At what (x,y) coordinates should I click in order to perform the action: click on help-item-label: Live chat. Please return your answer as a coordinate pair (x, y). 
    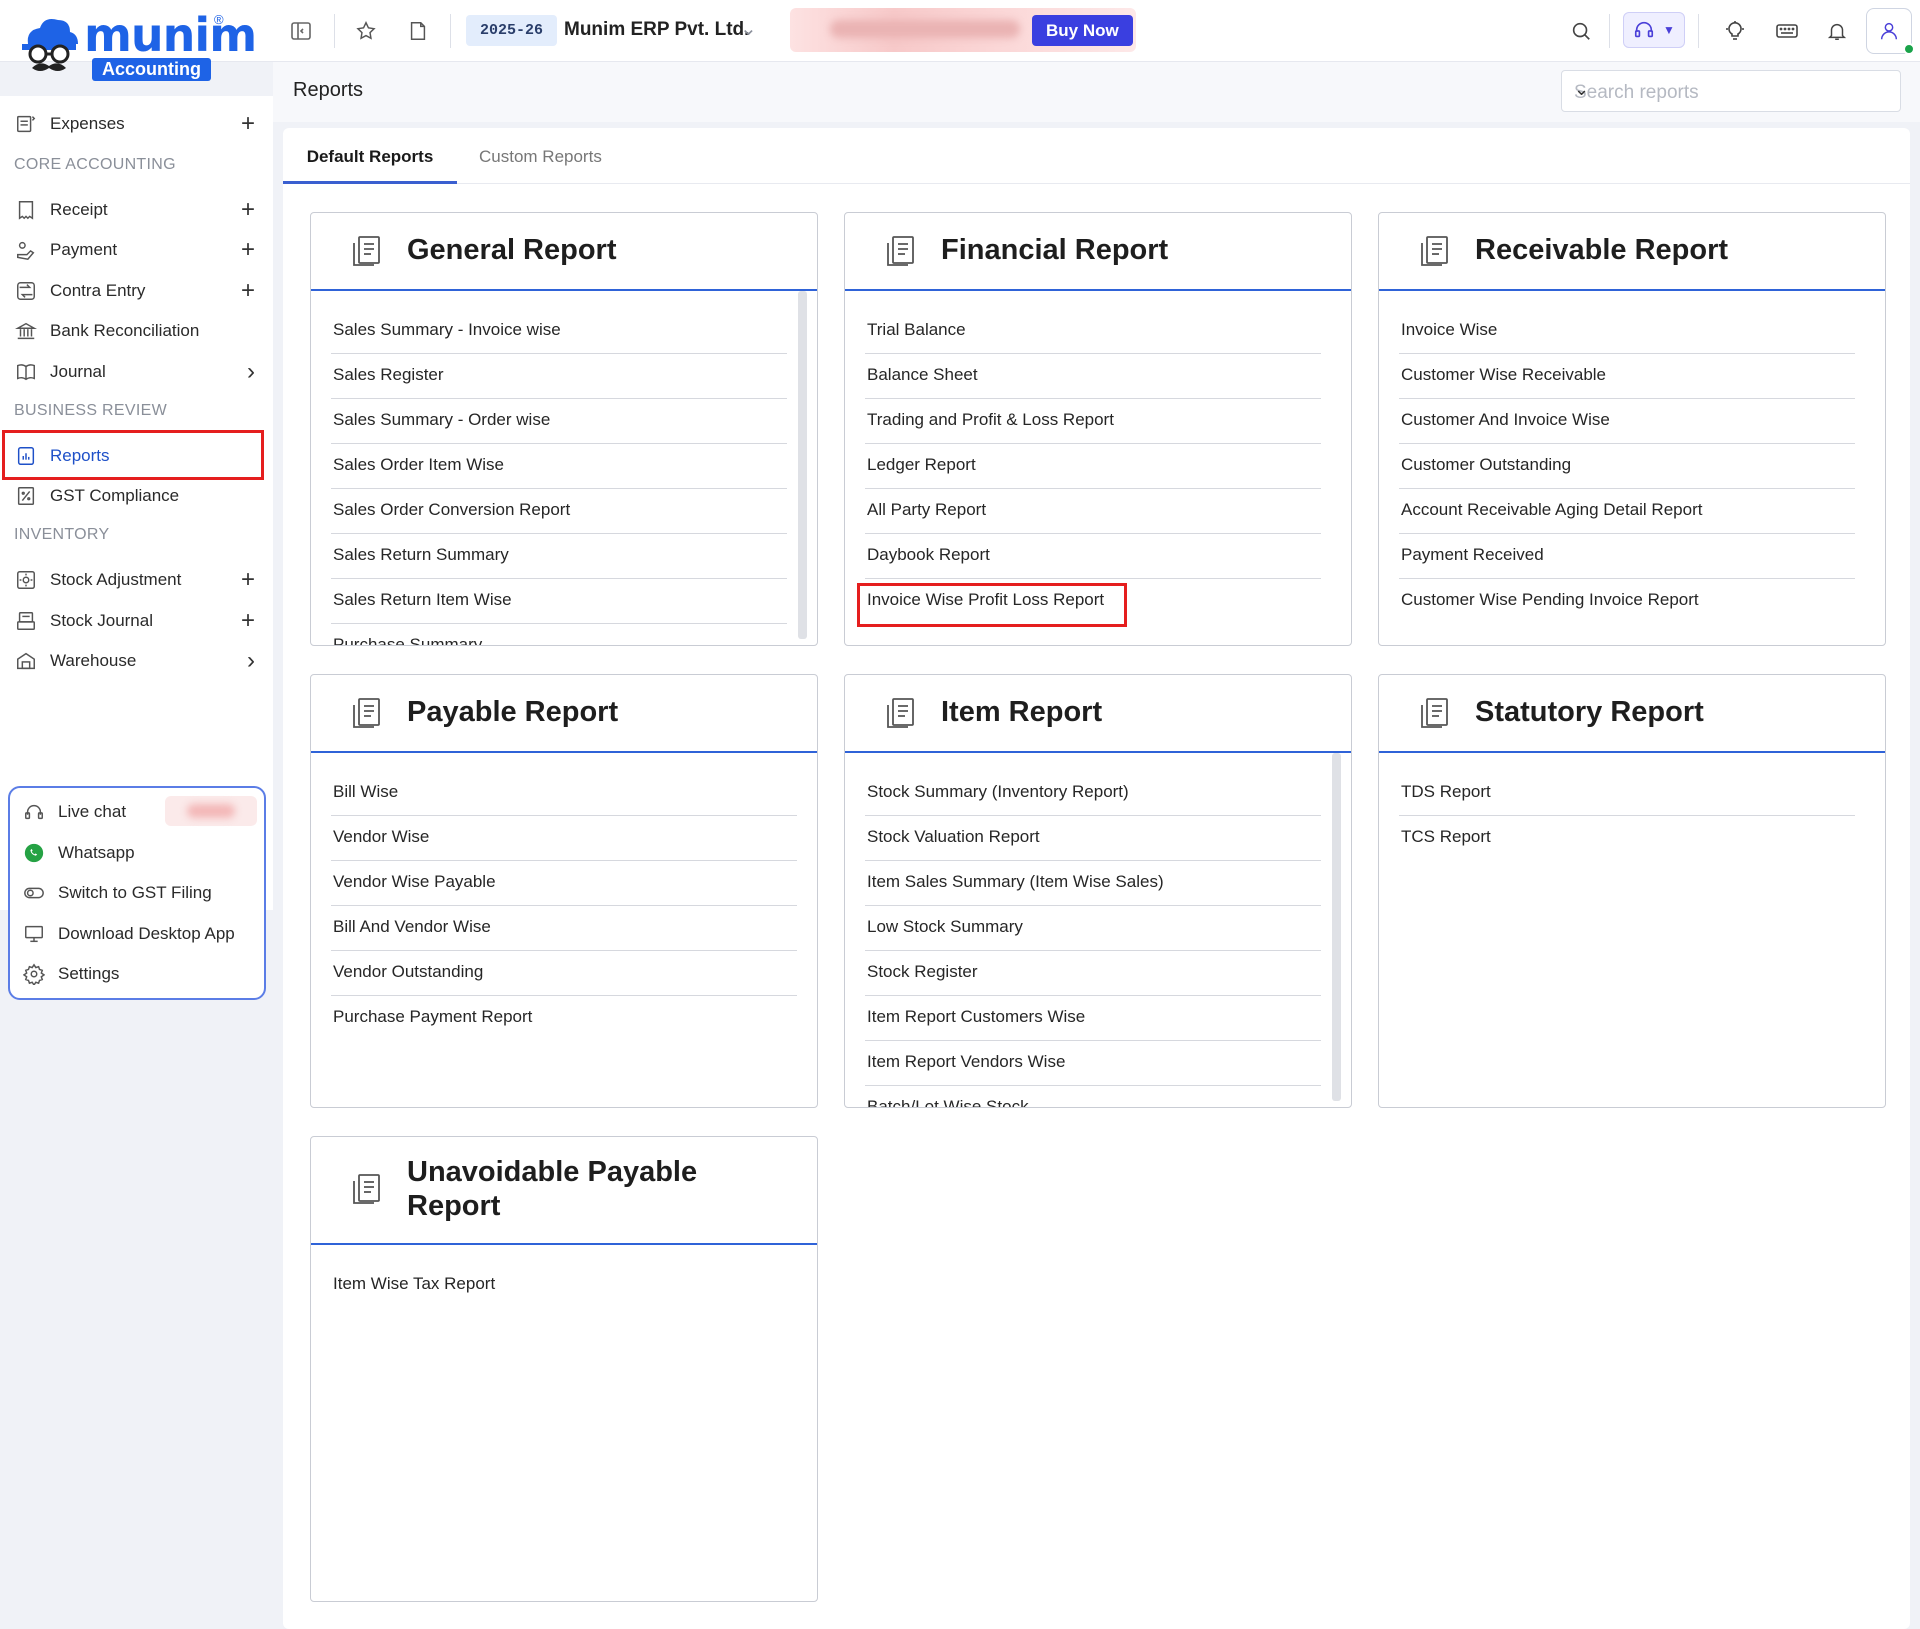
    Looking at the image, I should click on (92, 811).